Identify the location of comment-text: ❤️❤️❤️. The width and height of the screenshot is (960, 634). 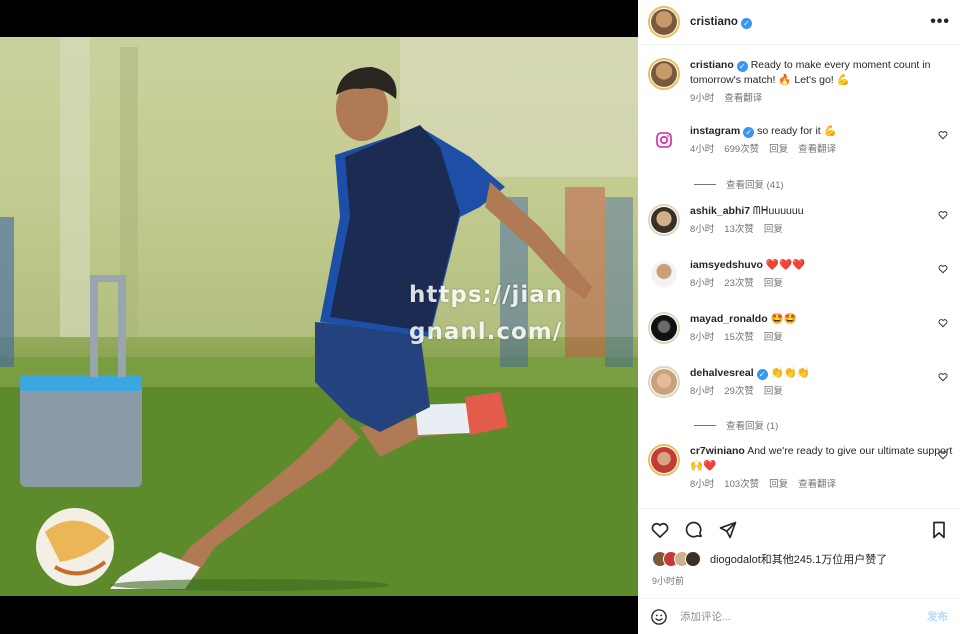
(785, 265).